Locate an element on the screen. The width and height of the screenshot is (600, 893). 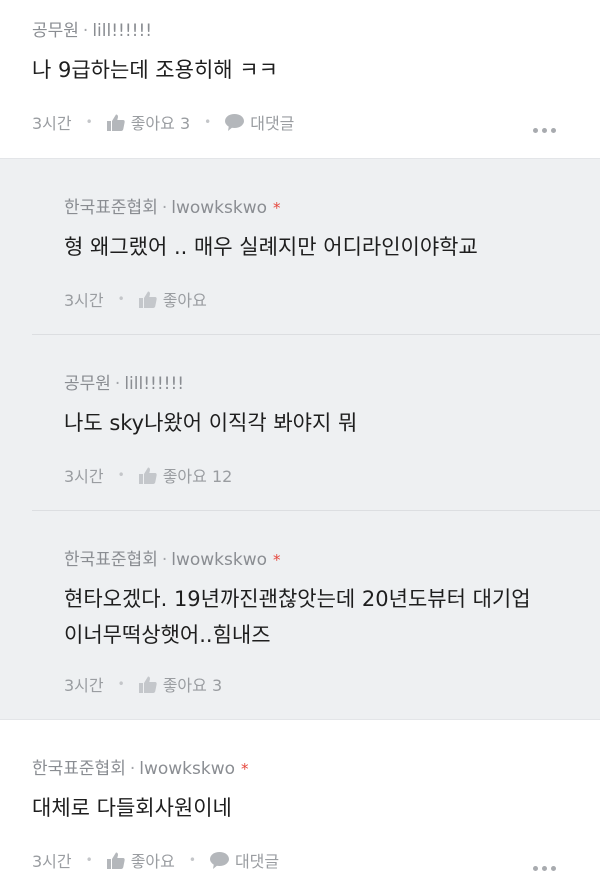
comment-meta: 한국표준협회 · lwowkskwo * is located at coordinates (140, 766).